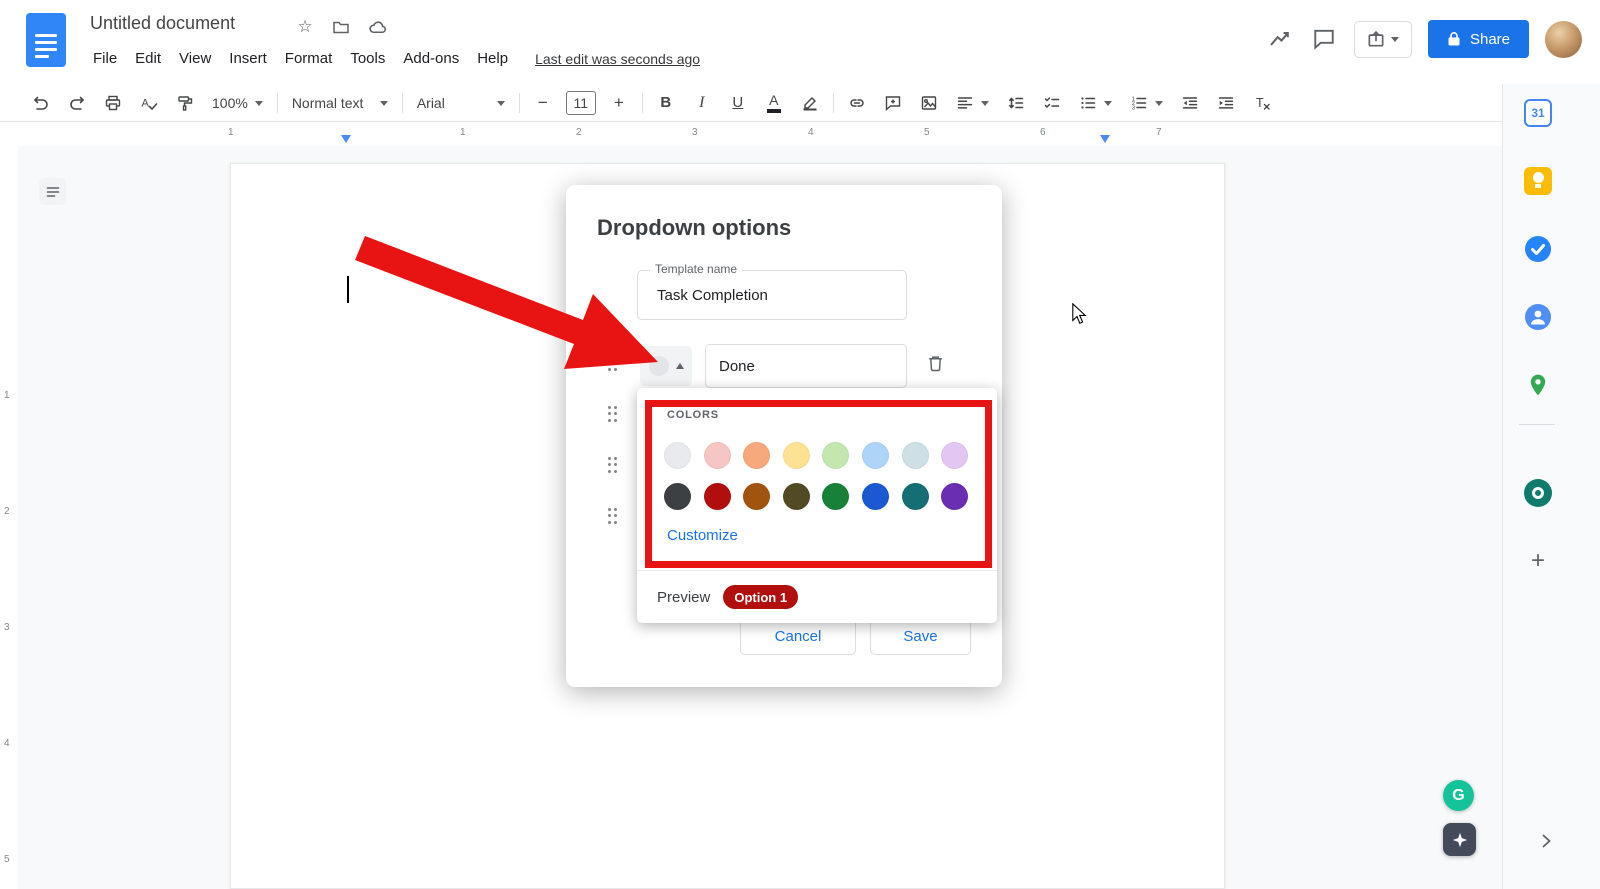  What do you see at coordinates (1016, 103) in the screenshot?
I see `line-spacing-button` at bounding box center [1016, 103].